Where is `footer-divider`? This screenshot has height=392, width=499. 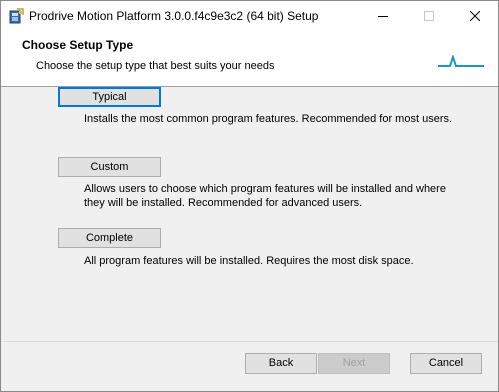
footer-divider is located at coordinates (249, 341).